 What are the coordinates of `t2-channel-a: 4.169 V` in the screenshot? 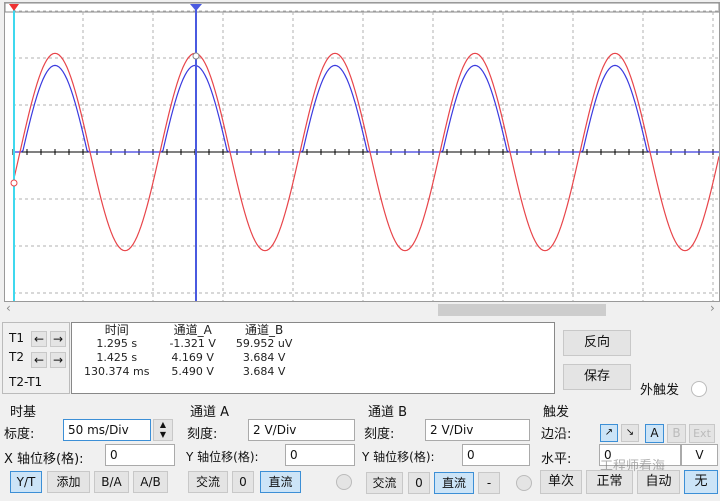 It's located at (192, 357).